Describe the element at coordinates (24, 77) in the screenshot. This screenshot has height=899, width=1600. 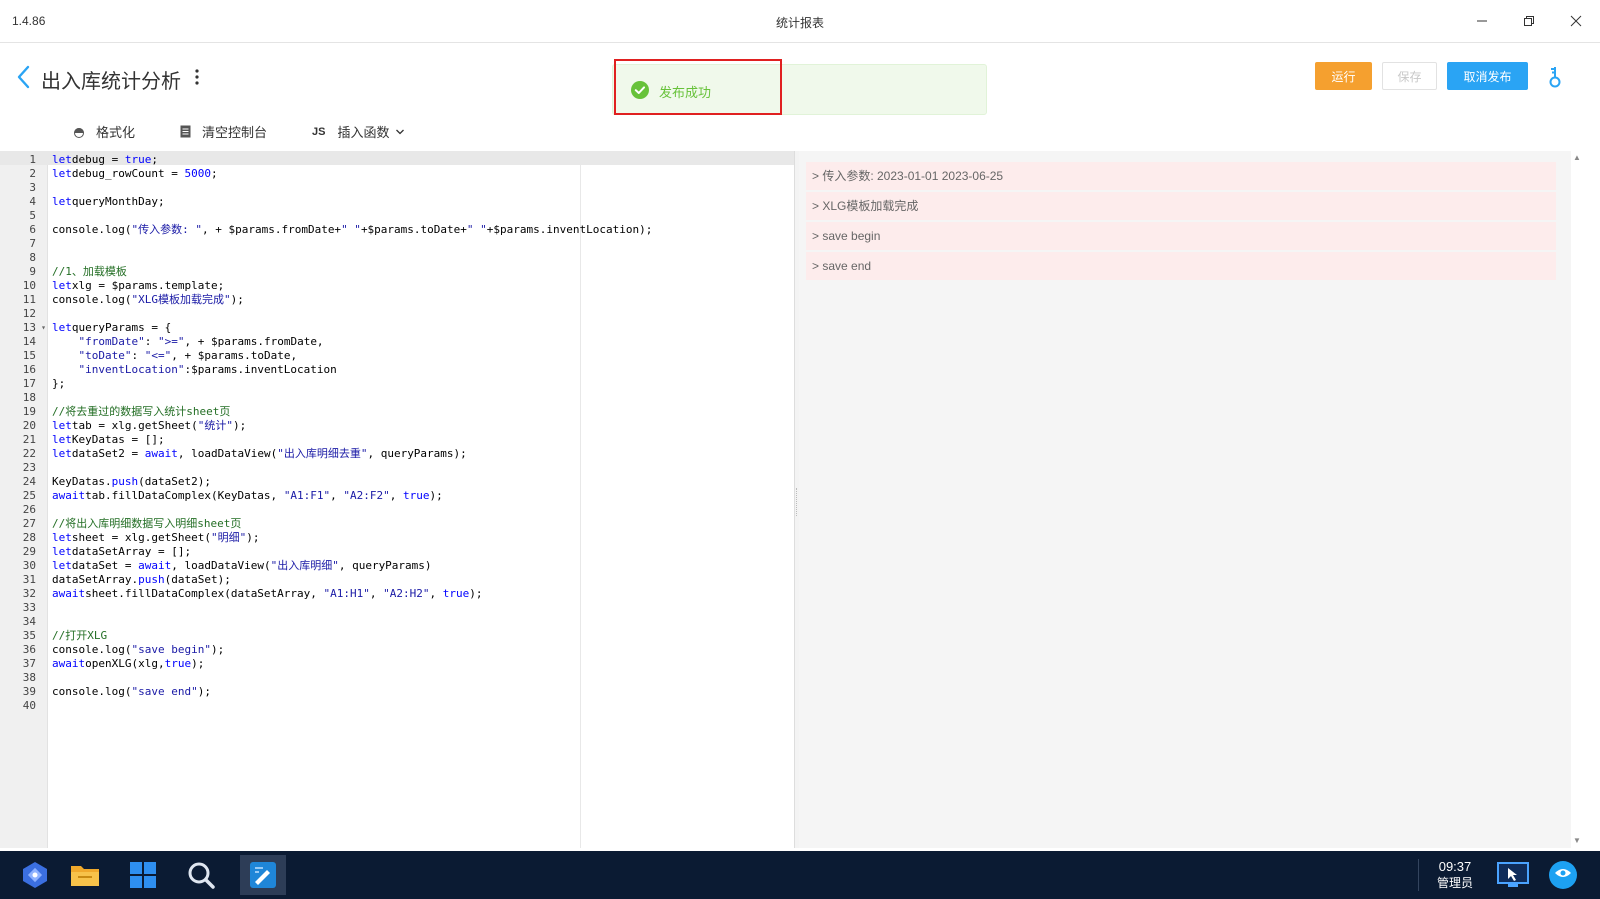
I see `back-arrow-icon` at that location.